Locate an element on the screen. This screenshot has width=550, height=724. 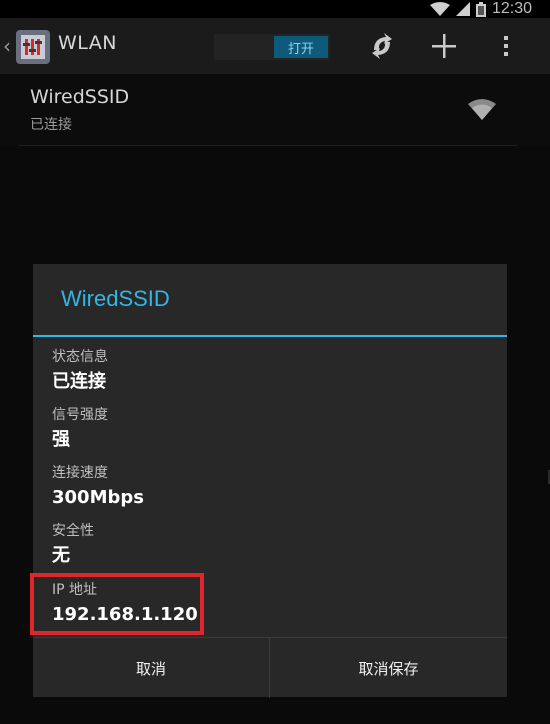
add-icon is located at coordinates (444, 46).